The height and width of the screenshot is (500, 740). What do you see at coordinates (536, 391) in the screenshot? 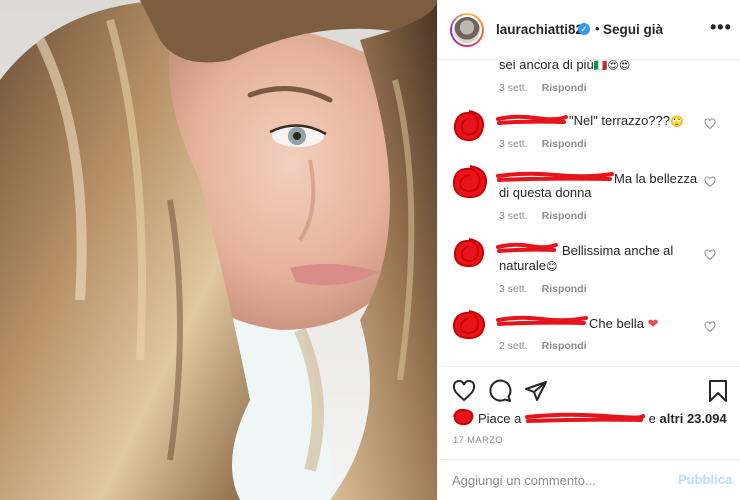
I see `share-icon` at bounding box center [536, 391].